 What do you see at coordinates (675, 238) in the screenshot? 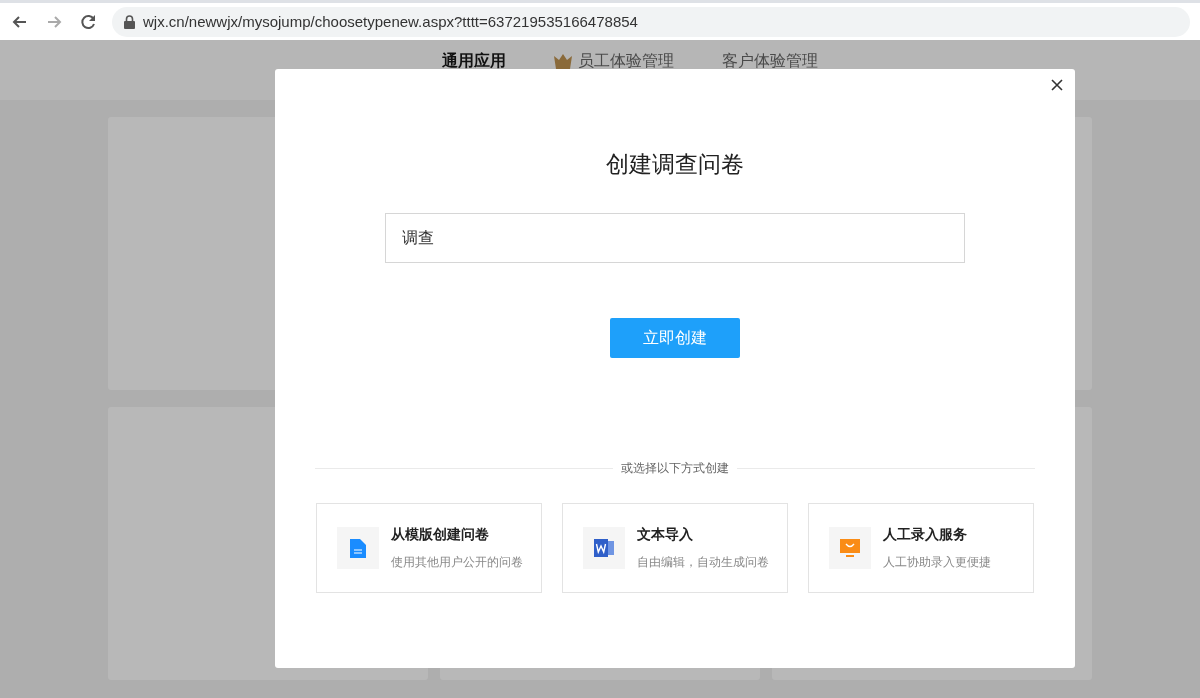
I see `input-field: 调查` at bounding box center [675, 238].